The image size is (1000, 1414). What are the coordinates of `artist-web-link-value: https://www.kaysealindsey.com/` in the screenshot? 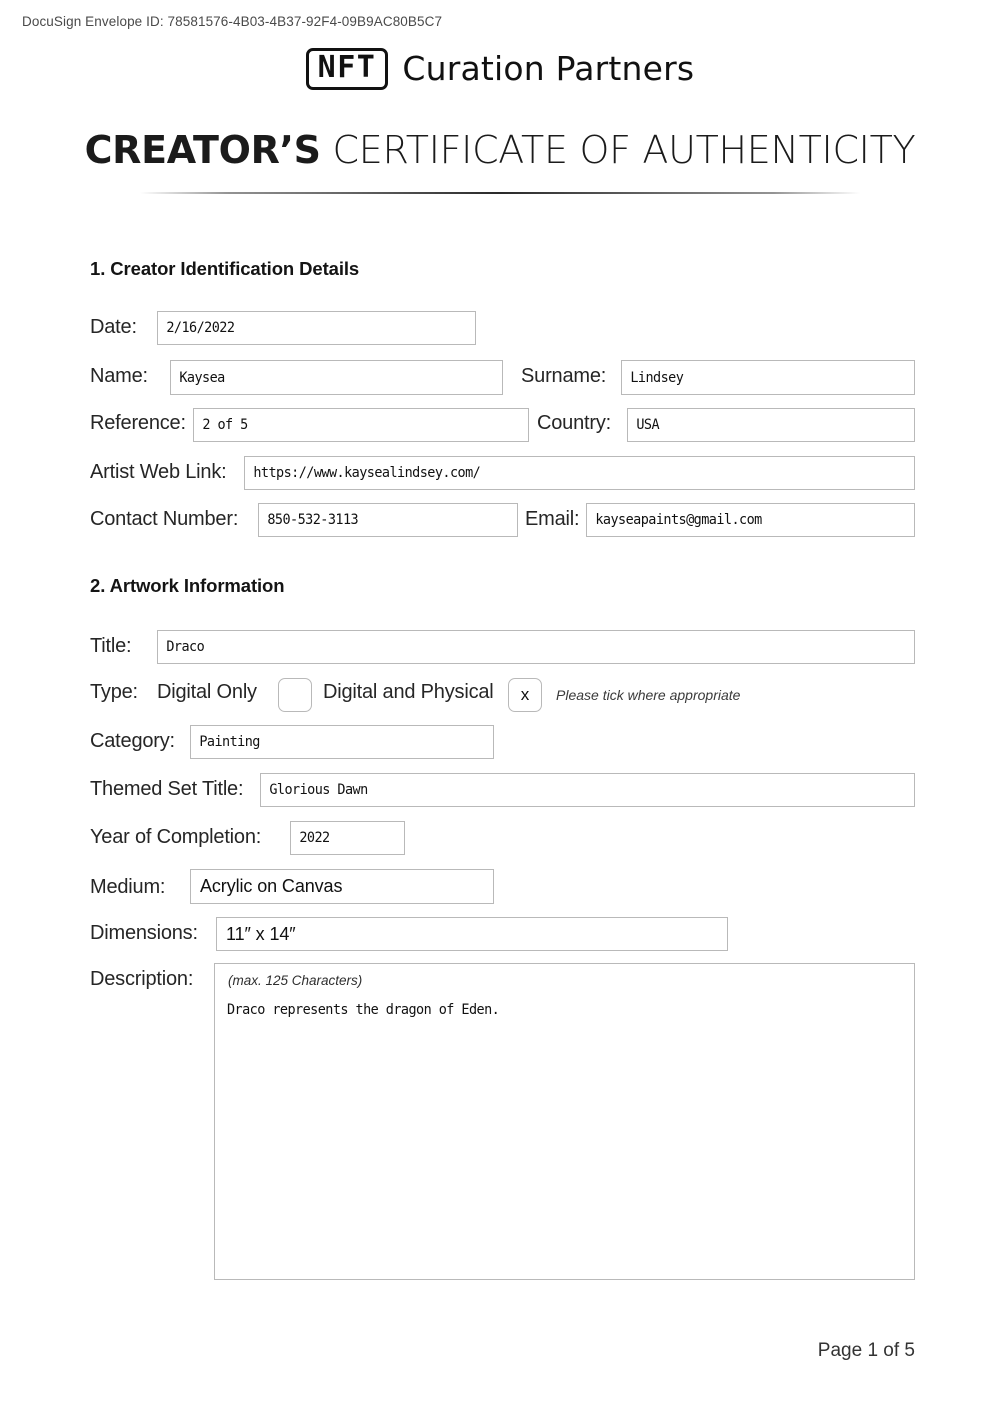 It's located at (367, 473).